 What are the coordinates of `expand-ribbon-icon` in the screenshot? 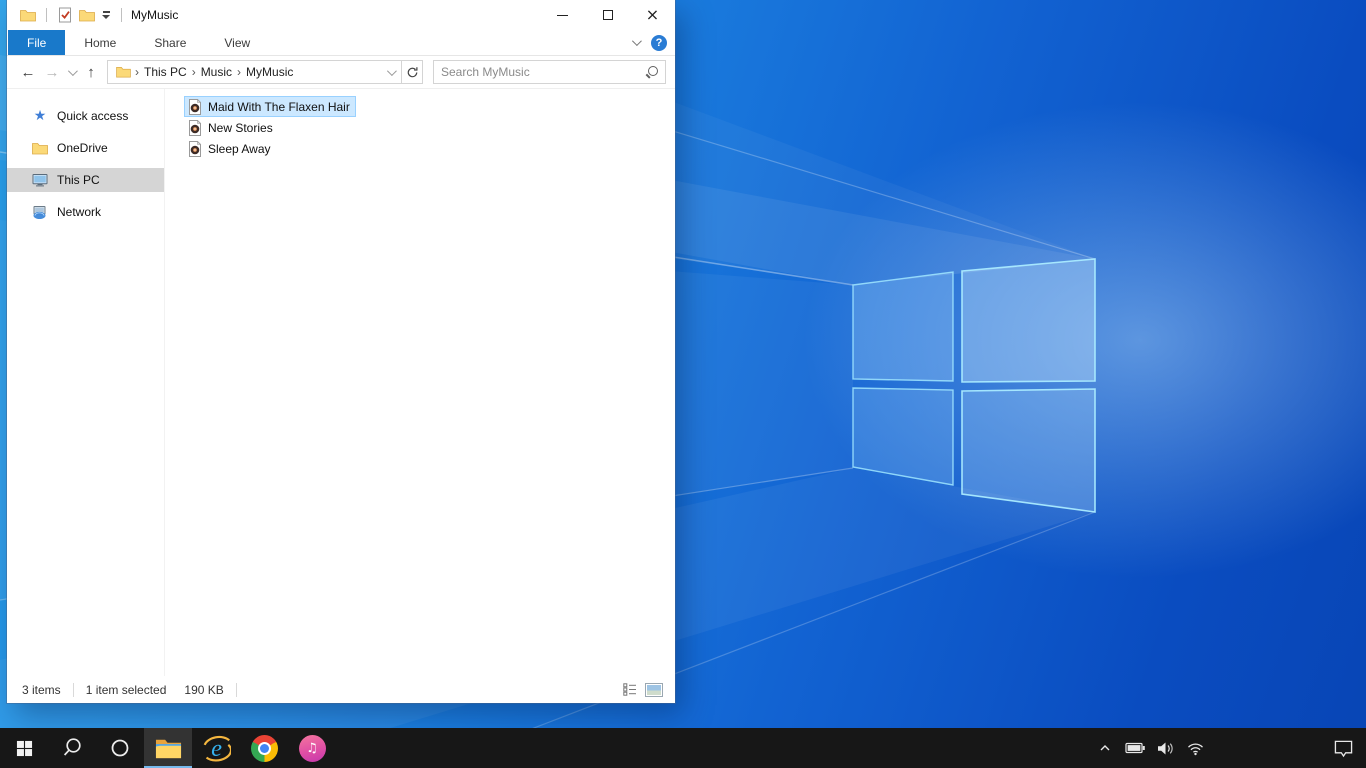 It's located at (636, 41).